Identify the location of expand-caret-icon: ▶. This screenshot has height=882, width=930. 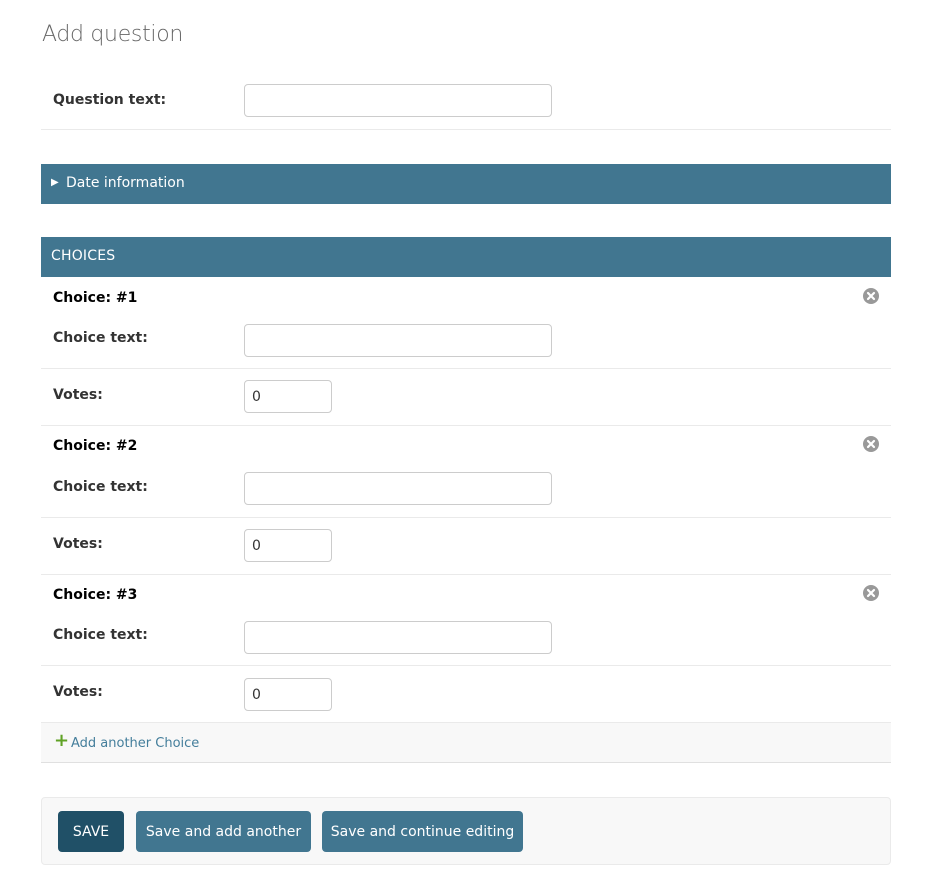
(55, 182).